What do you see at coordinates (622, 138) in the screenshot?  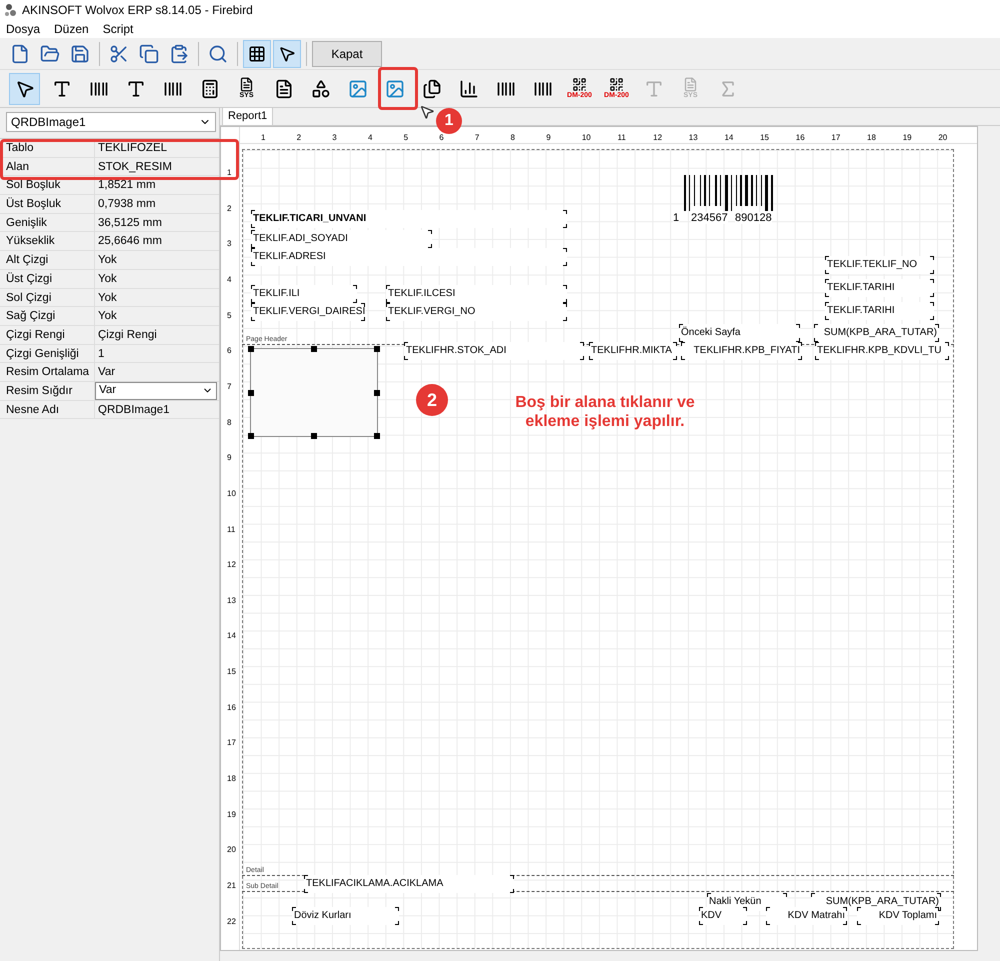 I see `ruler-number: 11` at bounding box center [622, 138].